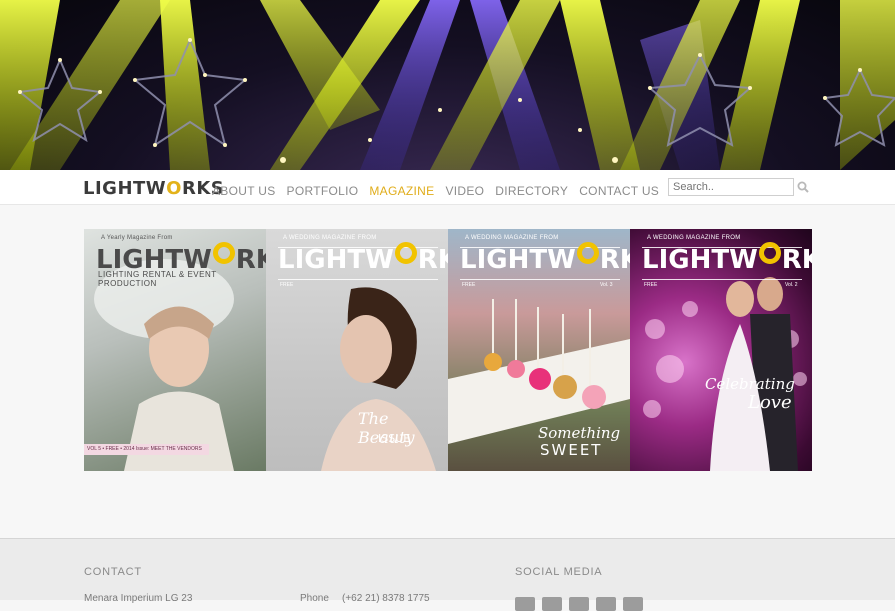  Describe the element at coordinates (138, 598) in the screenshot. I see `footer-address: Menara Imperium LG 23` at that location.